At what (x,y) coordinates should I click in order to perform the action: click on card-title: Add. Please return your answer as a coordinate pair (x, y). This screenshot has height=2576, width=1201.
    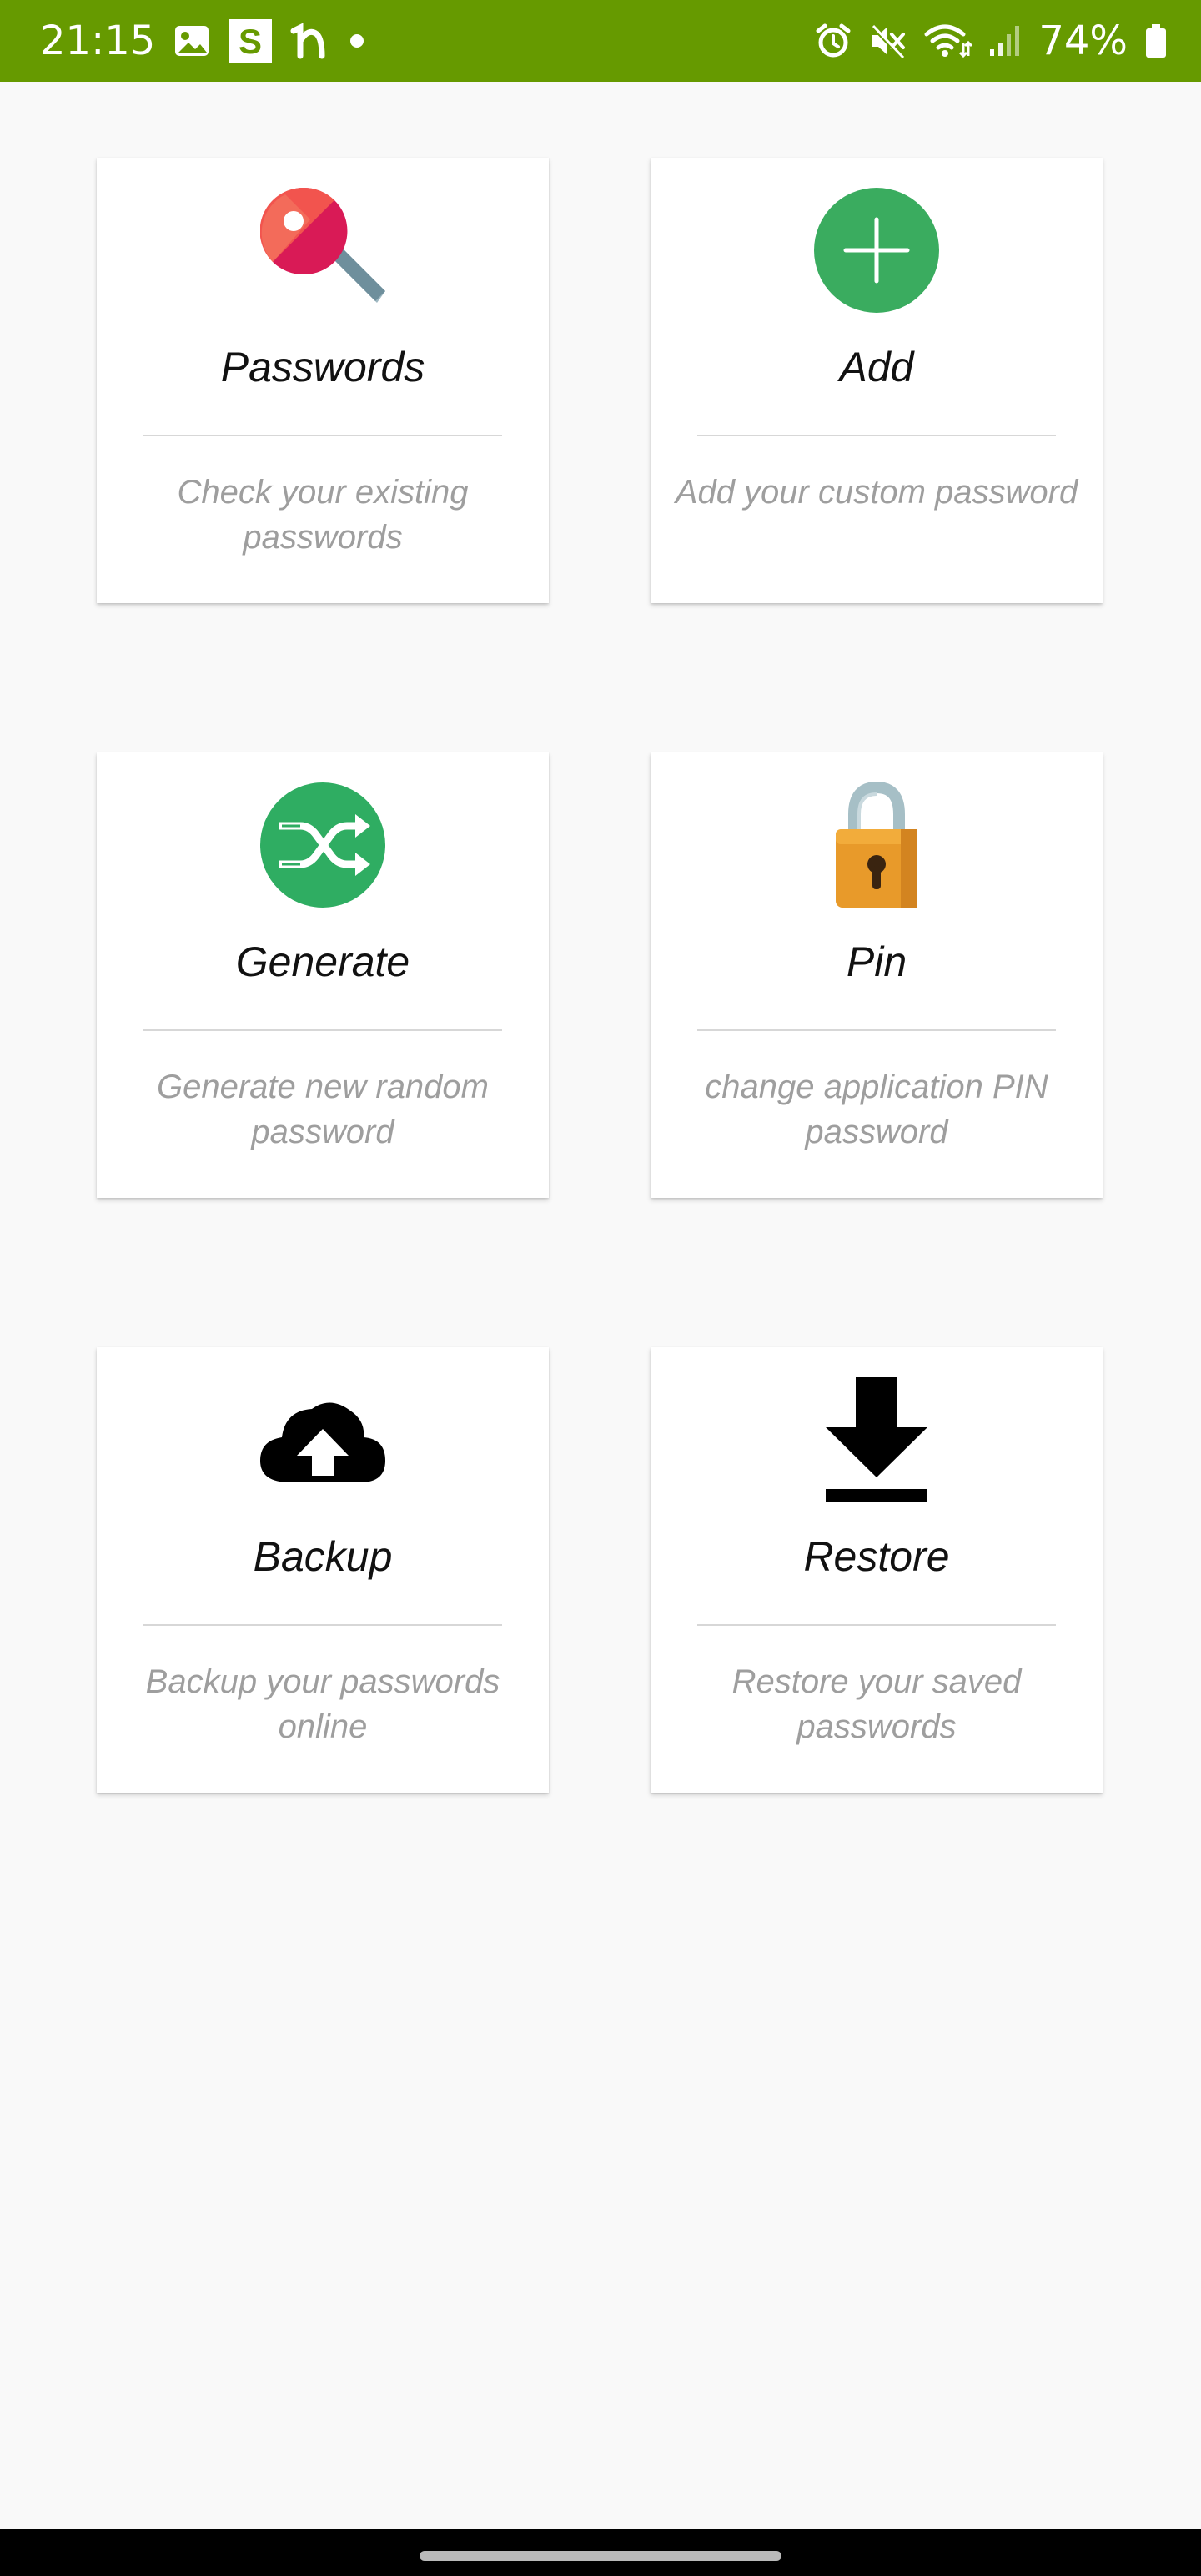
    Looking at the image, I should click on (877, 367).